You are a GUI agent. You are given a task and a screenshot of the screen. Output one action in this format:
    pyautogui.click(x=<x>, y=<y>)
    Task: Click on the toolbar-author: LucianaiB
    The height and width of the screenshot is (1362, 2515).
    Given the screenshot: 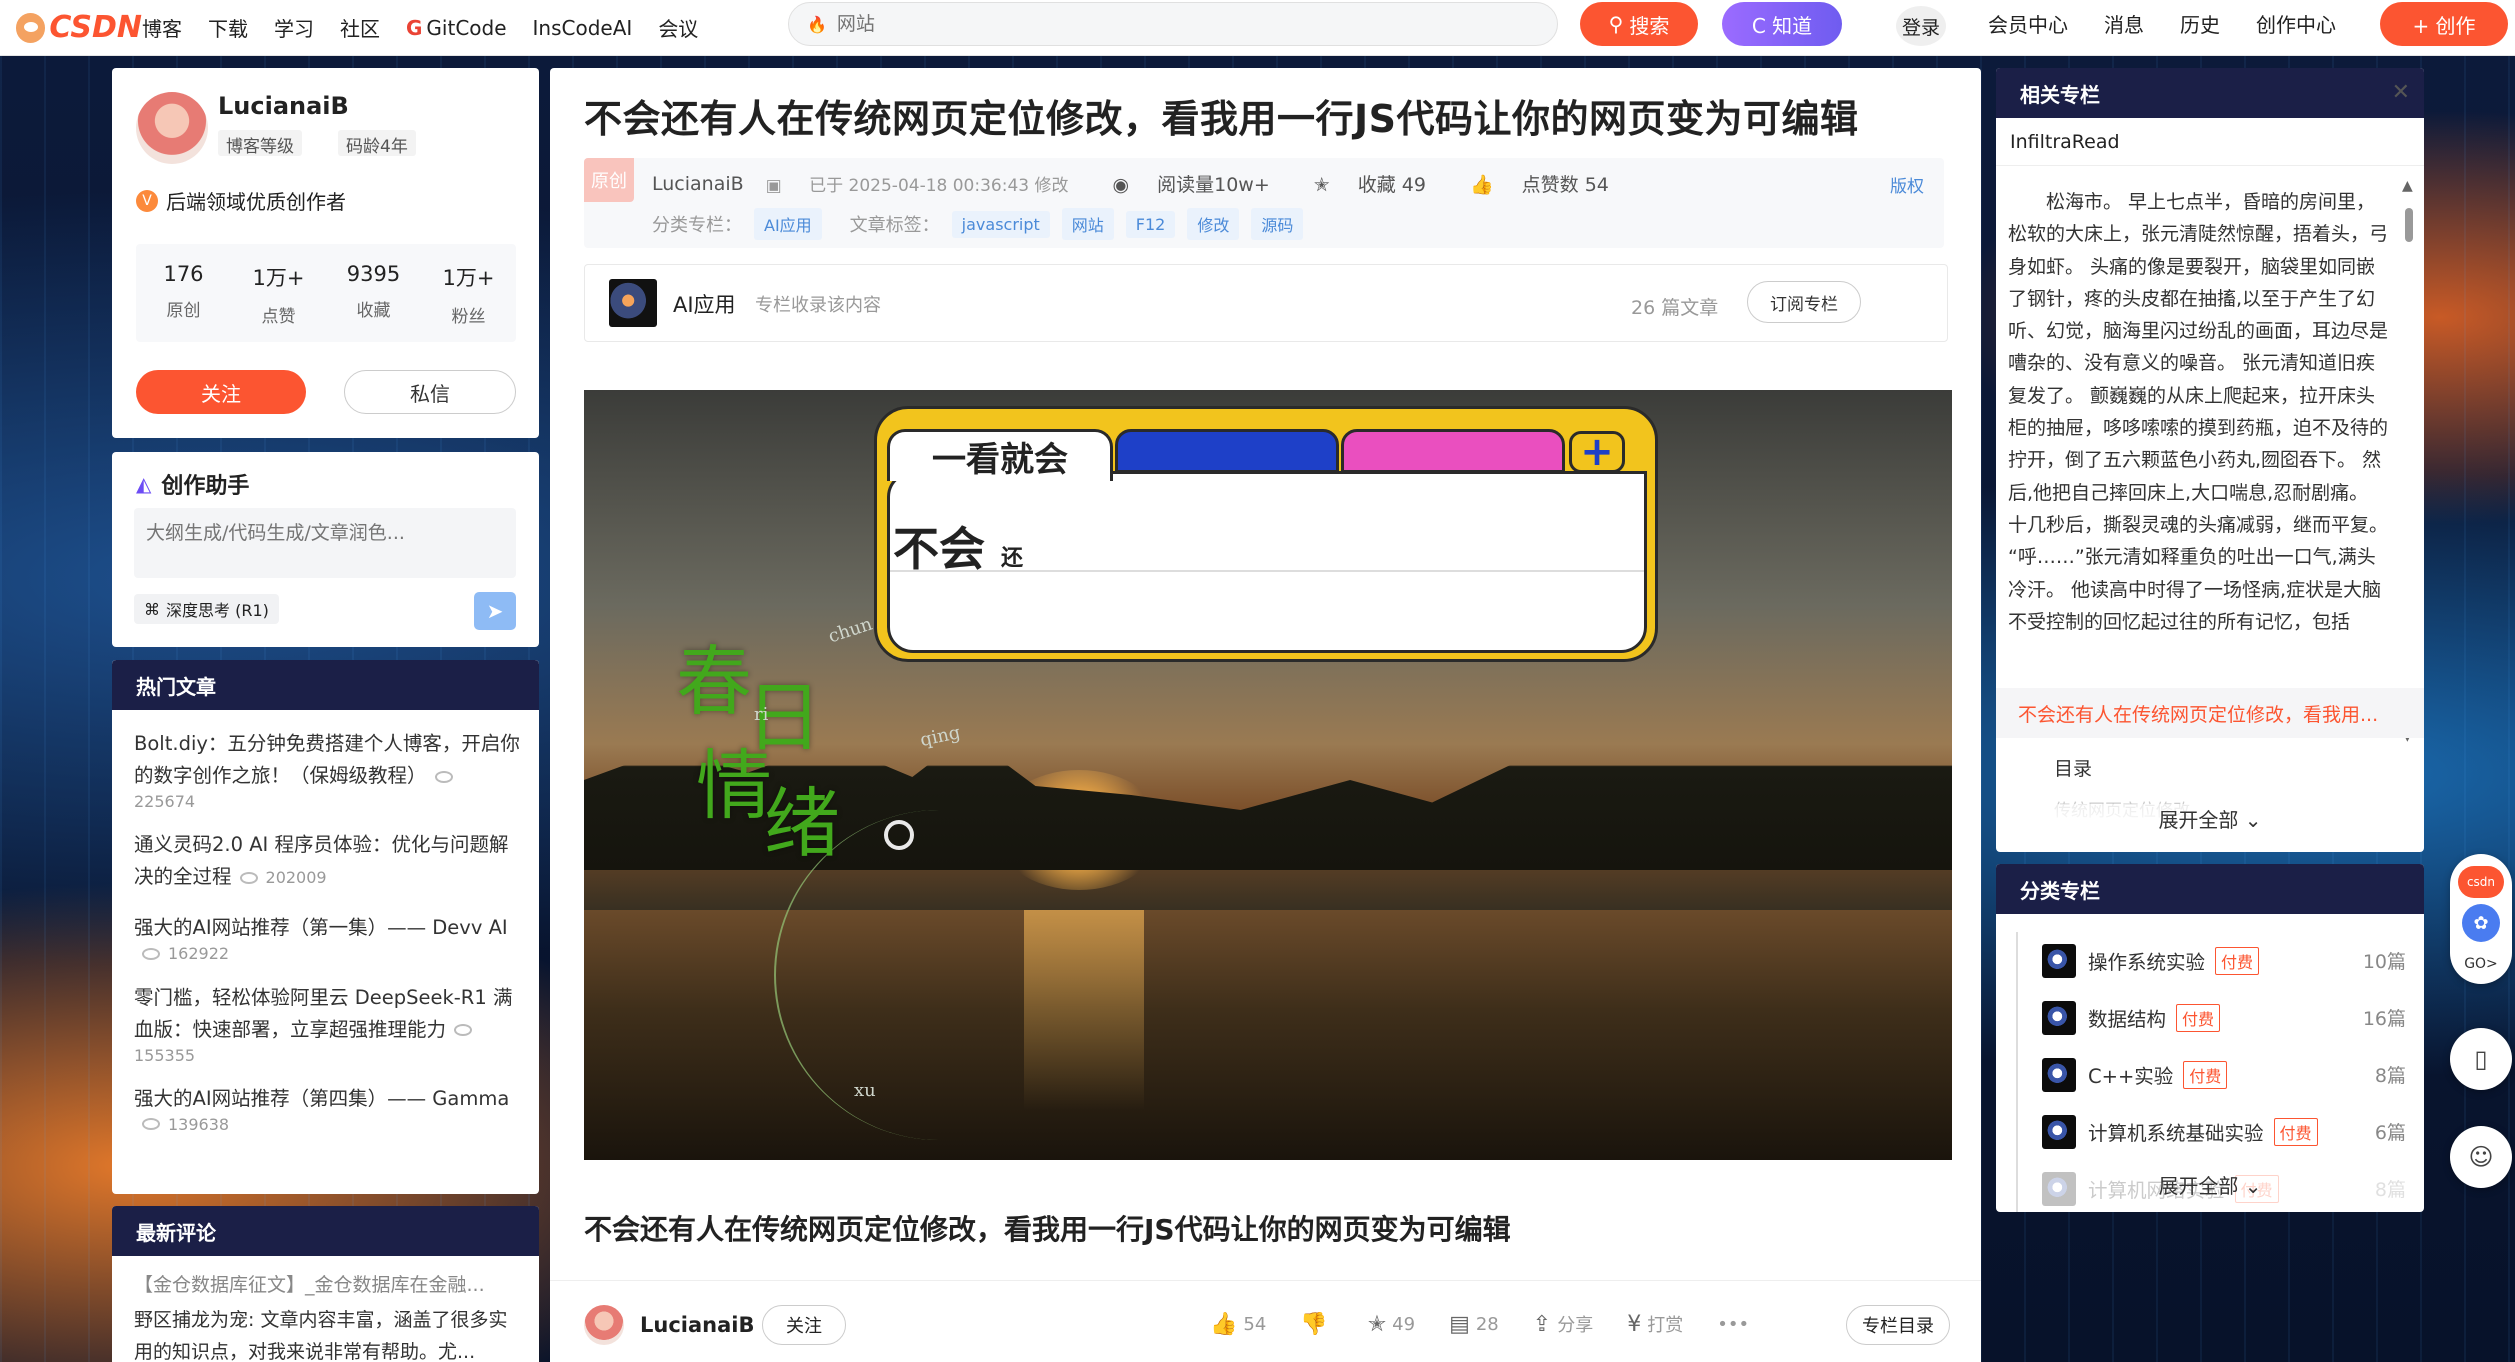 What is the action you would take?
    pyautogui.click(x=697, y=1325)
    